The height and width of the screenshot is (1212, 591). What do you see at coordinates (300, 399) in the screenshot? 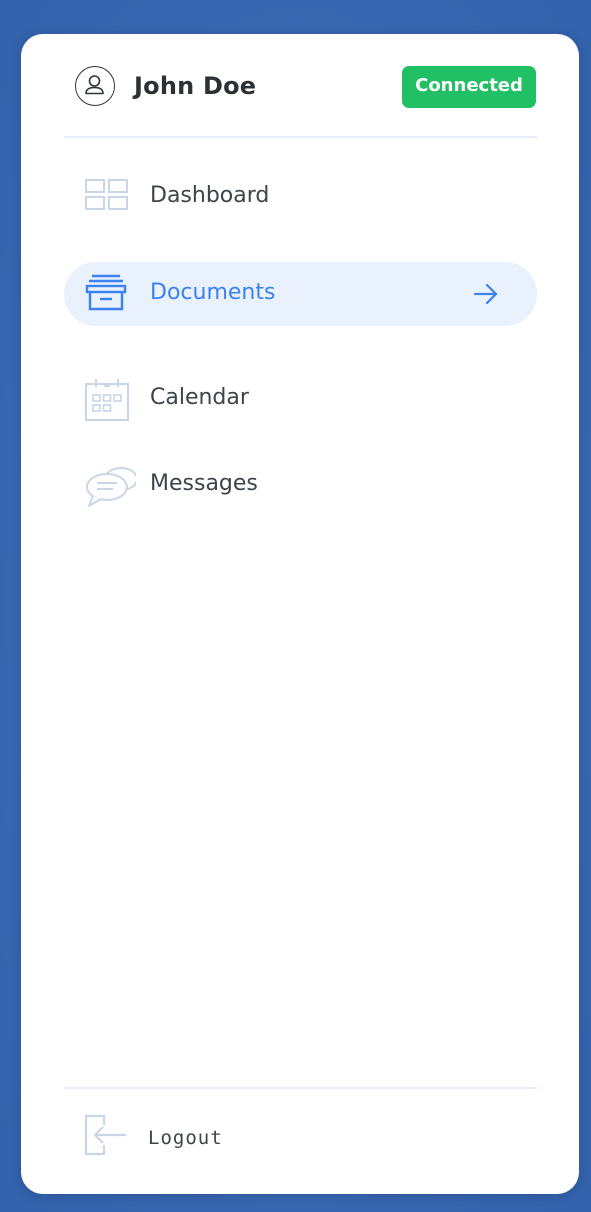
I see `sidebar-item-calendar: Calendar` at bounding box center [300, 399].